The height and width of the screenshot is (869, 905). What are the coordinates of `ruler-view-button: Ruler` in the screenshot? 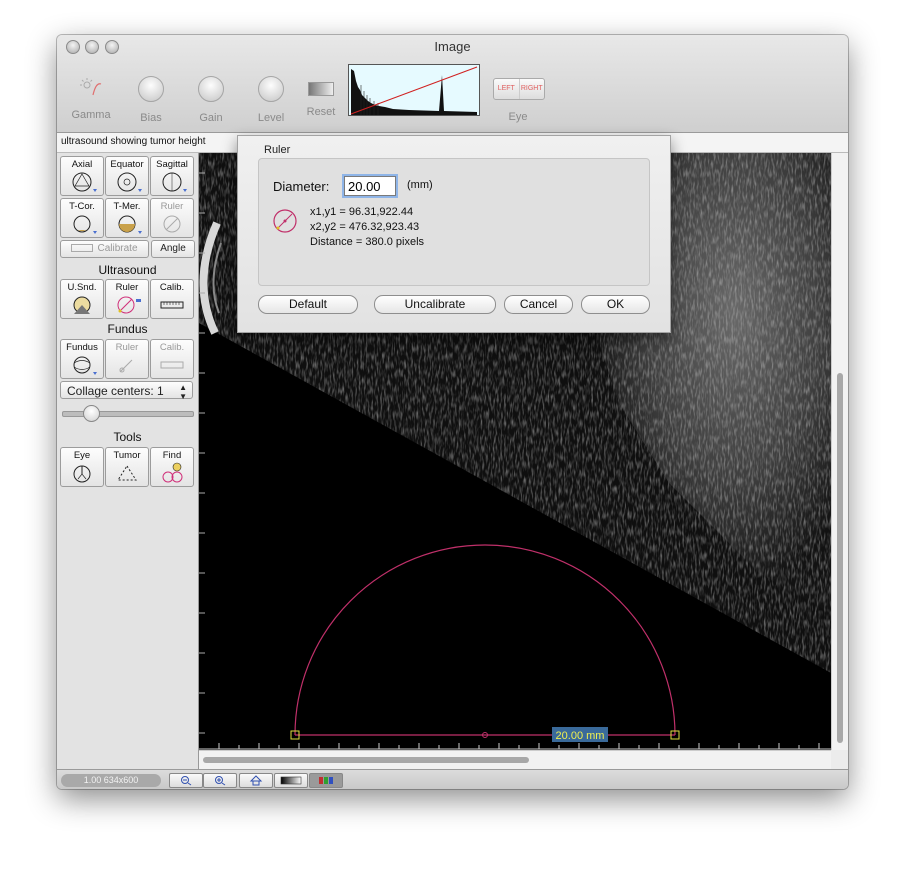 It's located at (172, 218).